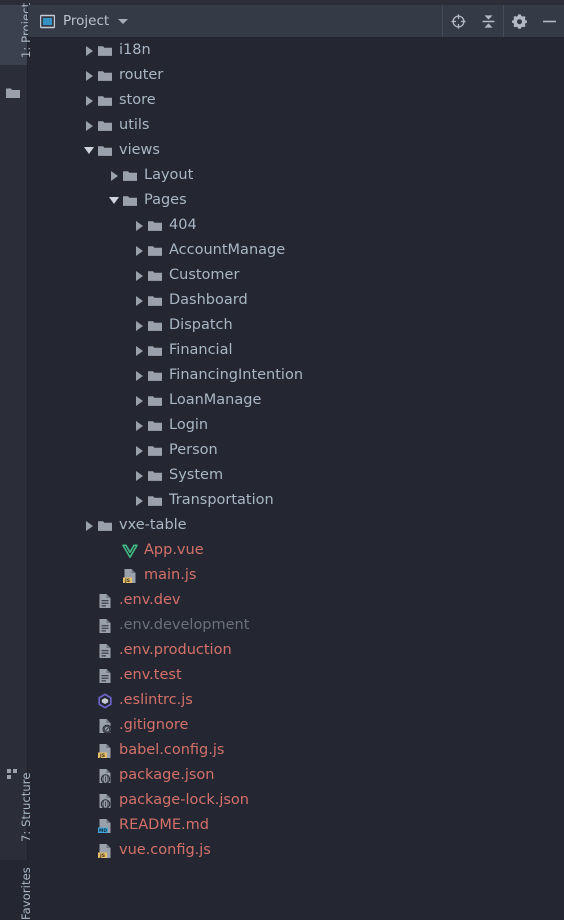 This screenshot has height=920, width=564. Describe the element at coordinates (221, 500) in the screenshot. I see `tree-node-label: Transportation` at that location.